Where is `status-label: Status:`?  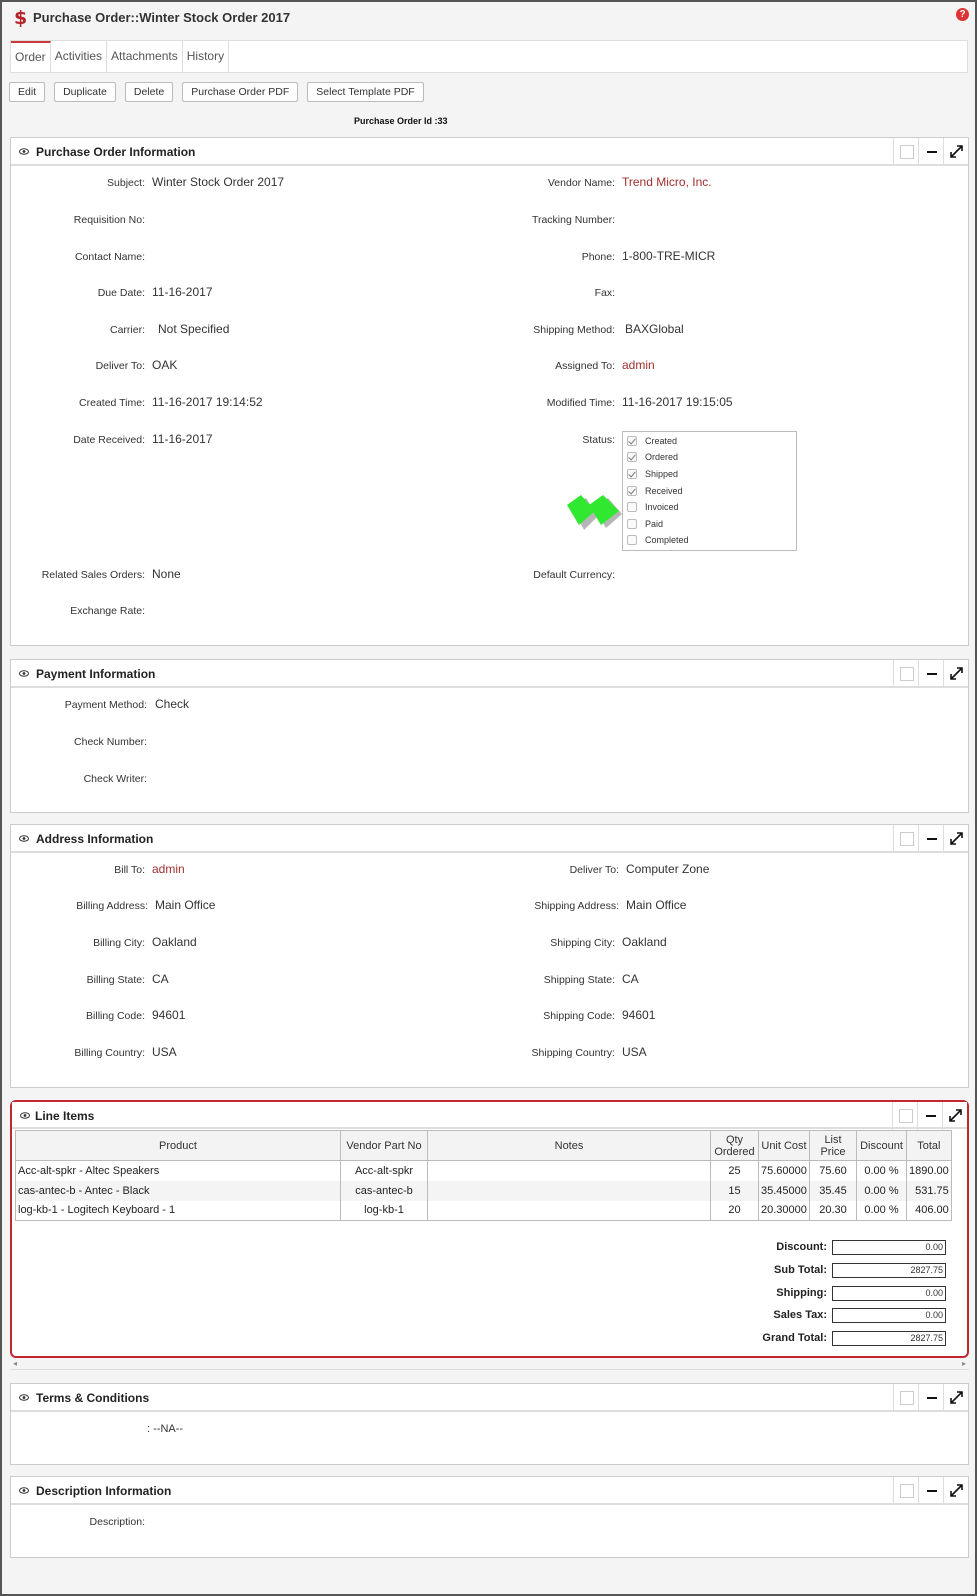 status-label: Status: is located at coordinates (598, 440).